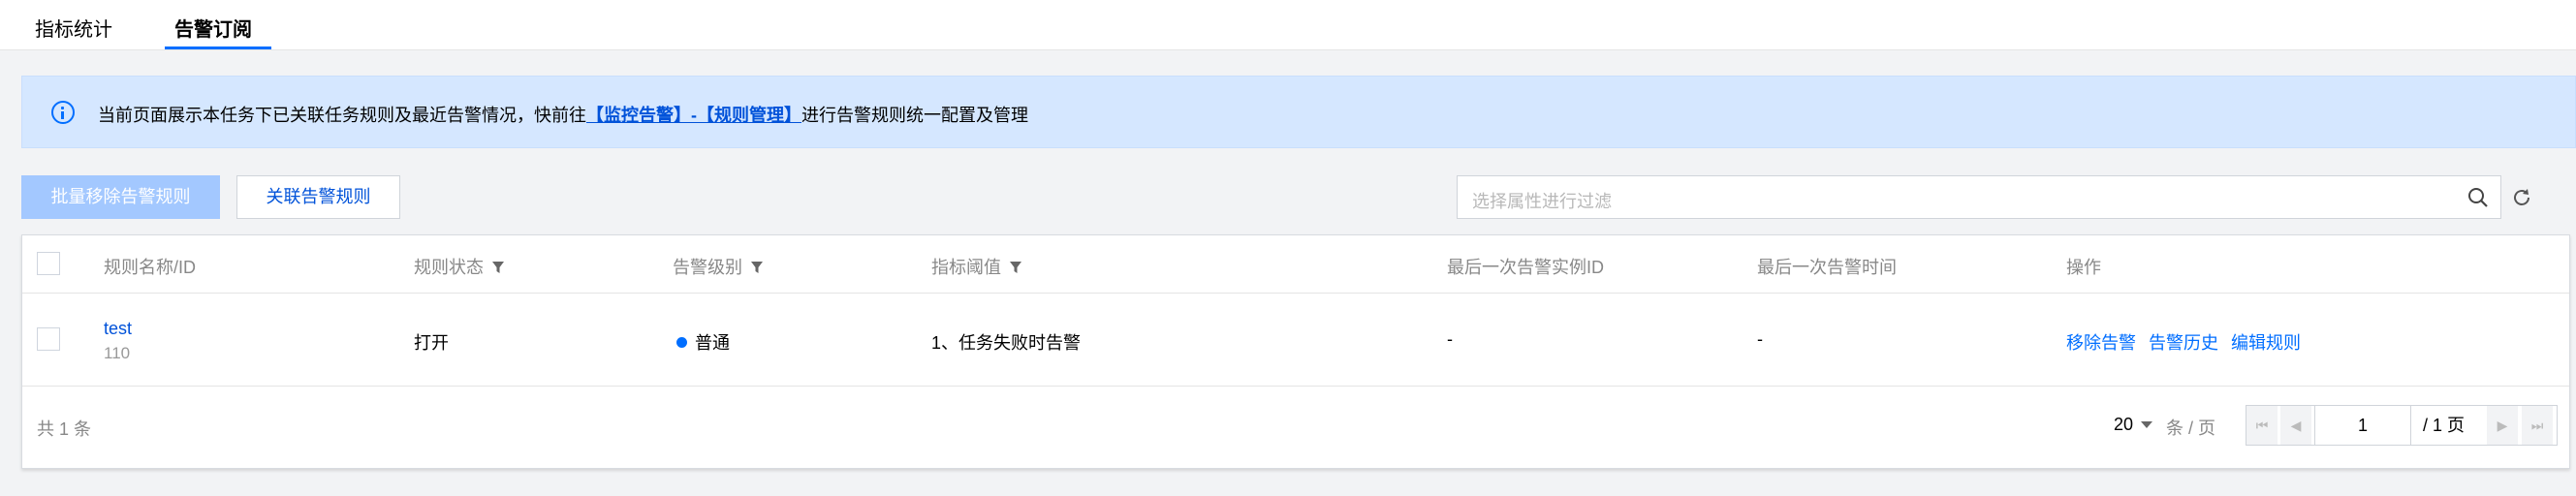 The image size is (2576, 496). I want to click on col-rule-status: 规则状态, so click(459, 266).